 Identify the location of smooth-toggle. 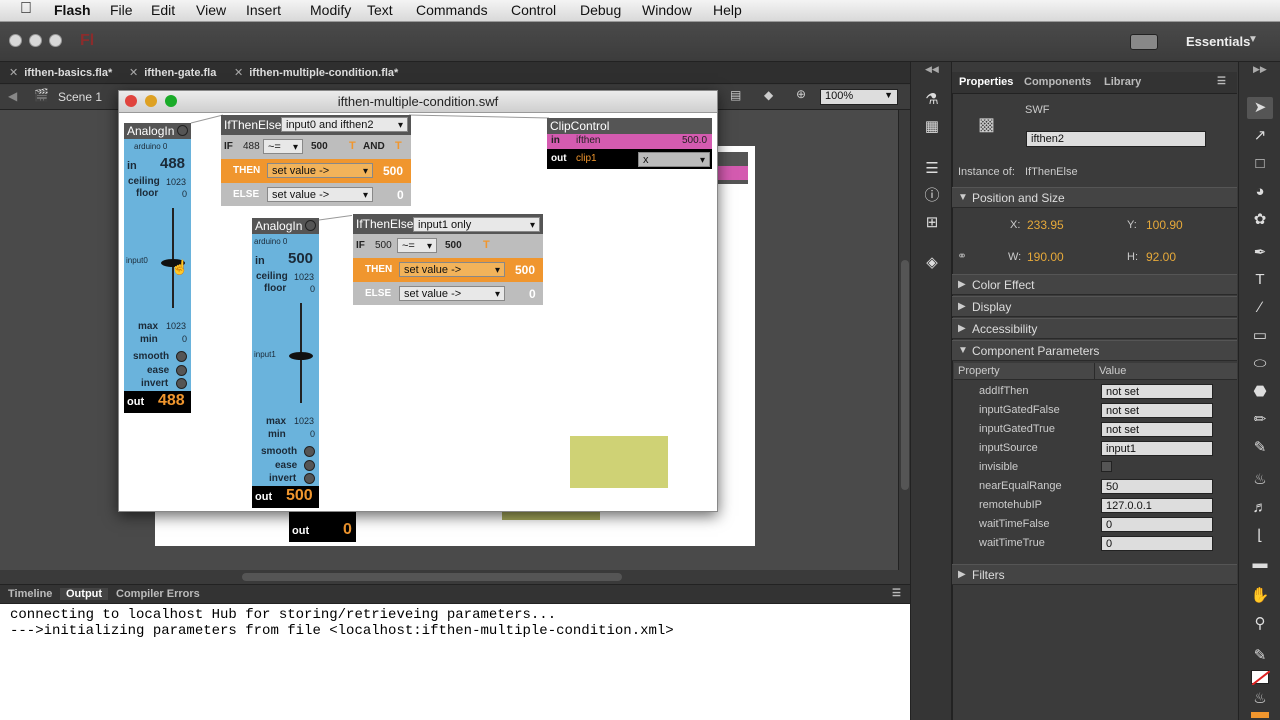
(309, 451).